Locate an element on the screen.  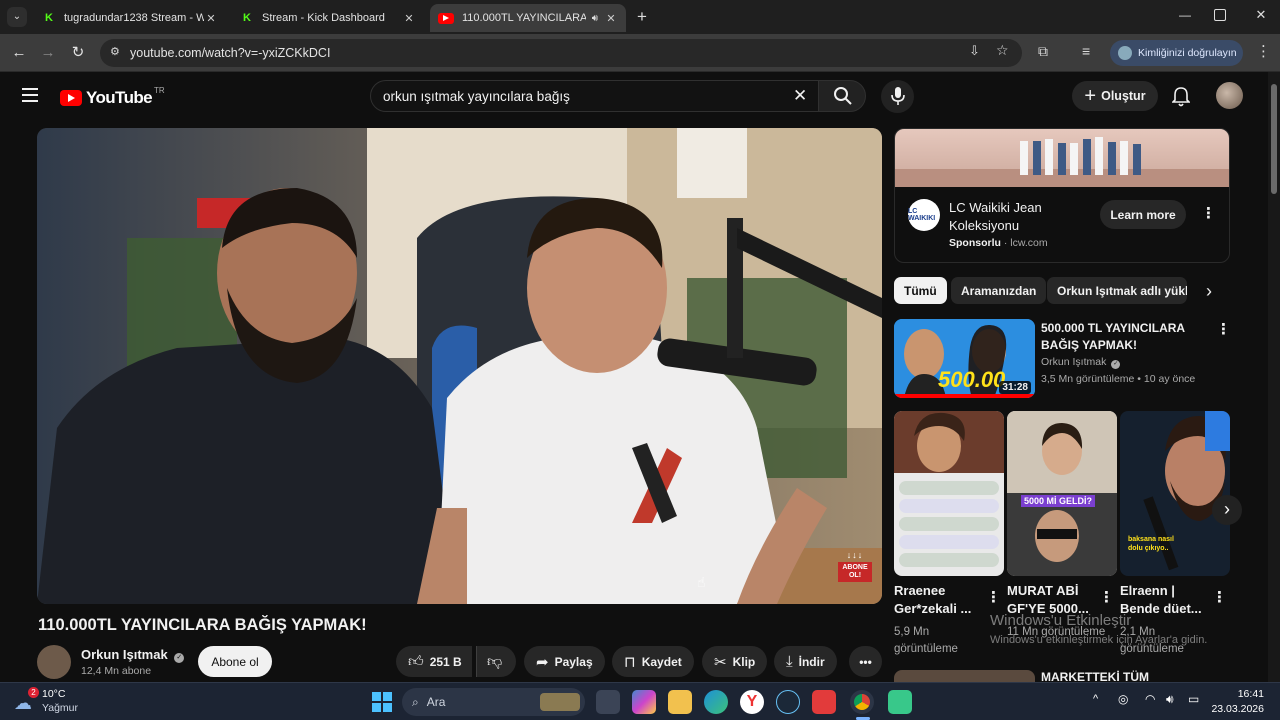
tab-search-button: ⌄ is located at coordinates (17, 17).